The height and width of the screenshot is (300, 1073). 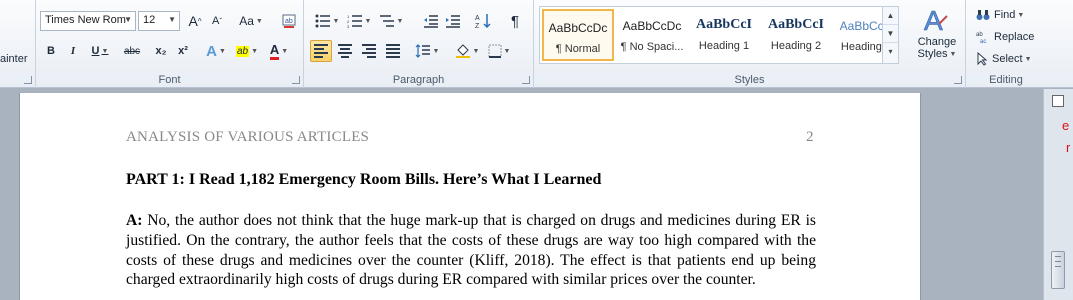 What do you see at coordinates (322, 21) in the screenshot?
I see `bullets-icon` at bounding box center [322, 21].